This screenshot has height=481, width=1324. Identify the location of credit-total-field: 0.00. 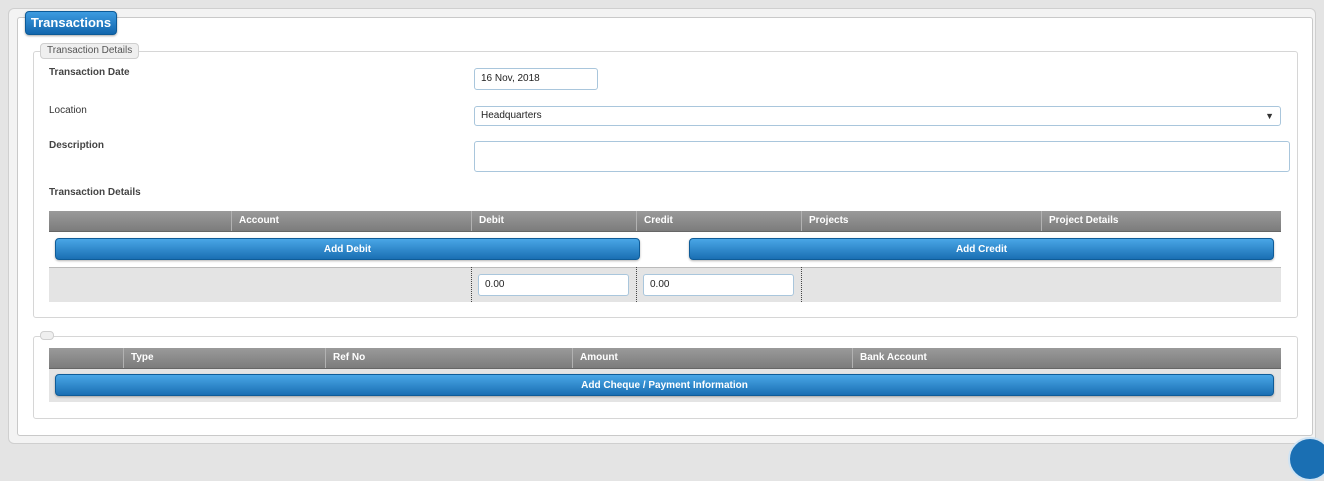
(718, 285).